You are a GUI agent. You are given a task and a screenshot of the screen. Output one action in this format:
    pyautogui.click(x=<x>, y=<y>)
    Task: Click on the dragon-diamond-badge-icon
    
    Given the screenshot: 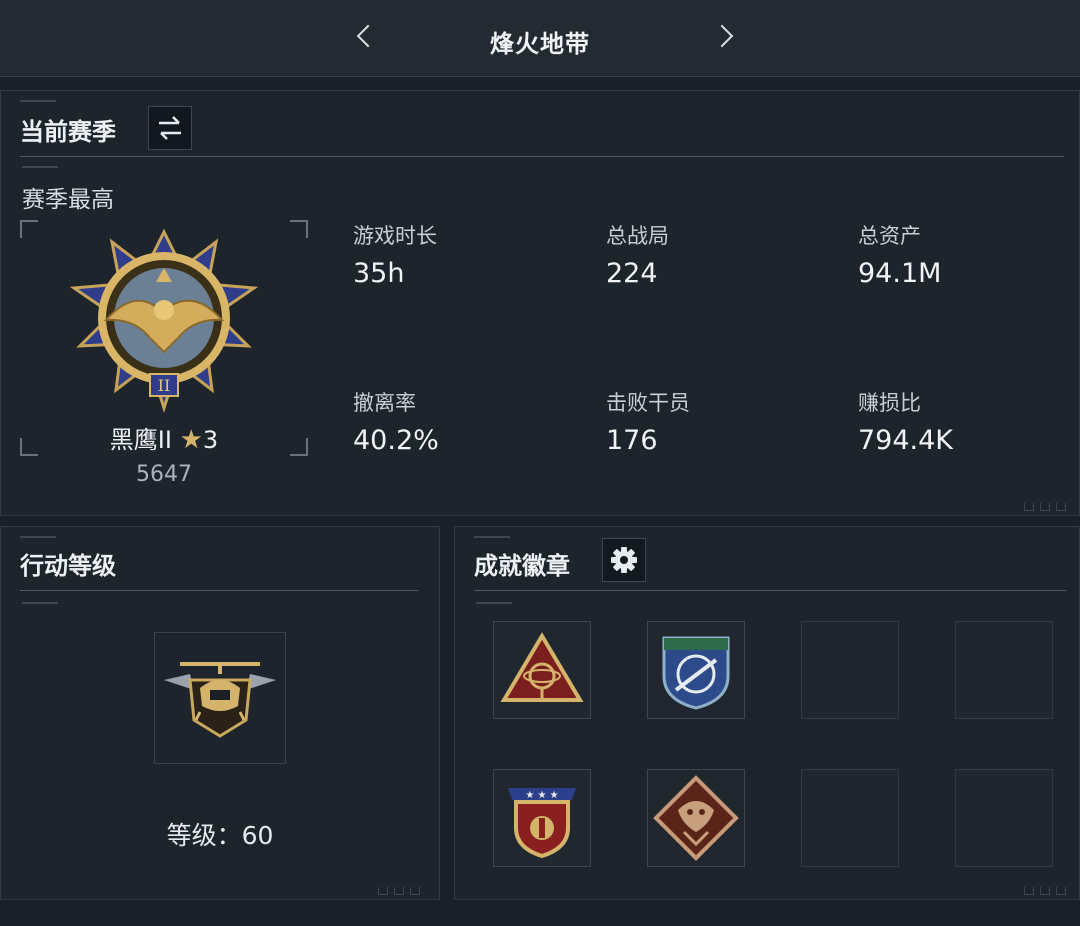 What is the action you would take?
    pyautogui.click(x=696, y=818)
    